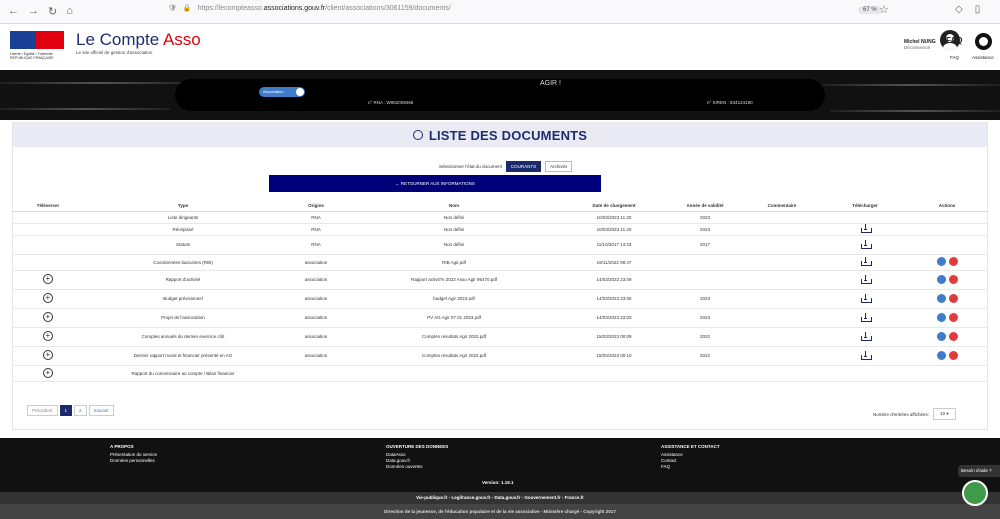 This screenshot has width=1000, height=519. Describe the element at coordinates (498, 482) in the screenshot. I see `app-version: Version: 1.19.1` at that location.